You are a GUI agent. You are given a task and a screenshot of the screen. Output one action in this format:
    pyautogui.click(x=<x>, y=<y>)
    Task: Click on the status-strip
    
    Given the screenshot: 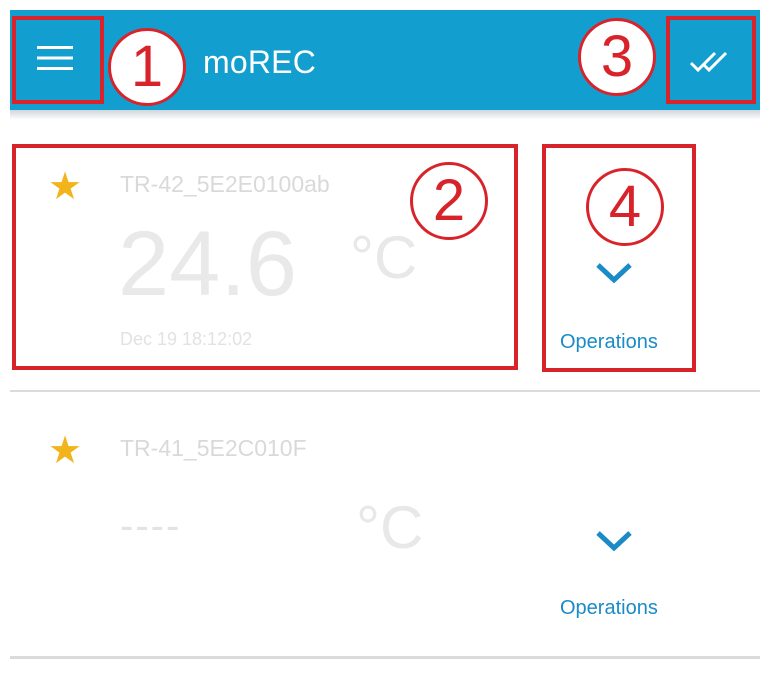 What is the action you would take?
    pyautogui.click(x=382, y=5)
    